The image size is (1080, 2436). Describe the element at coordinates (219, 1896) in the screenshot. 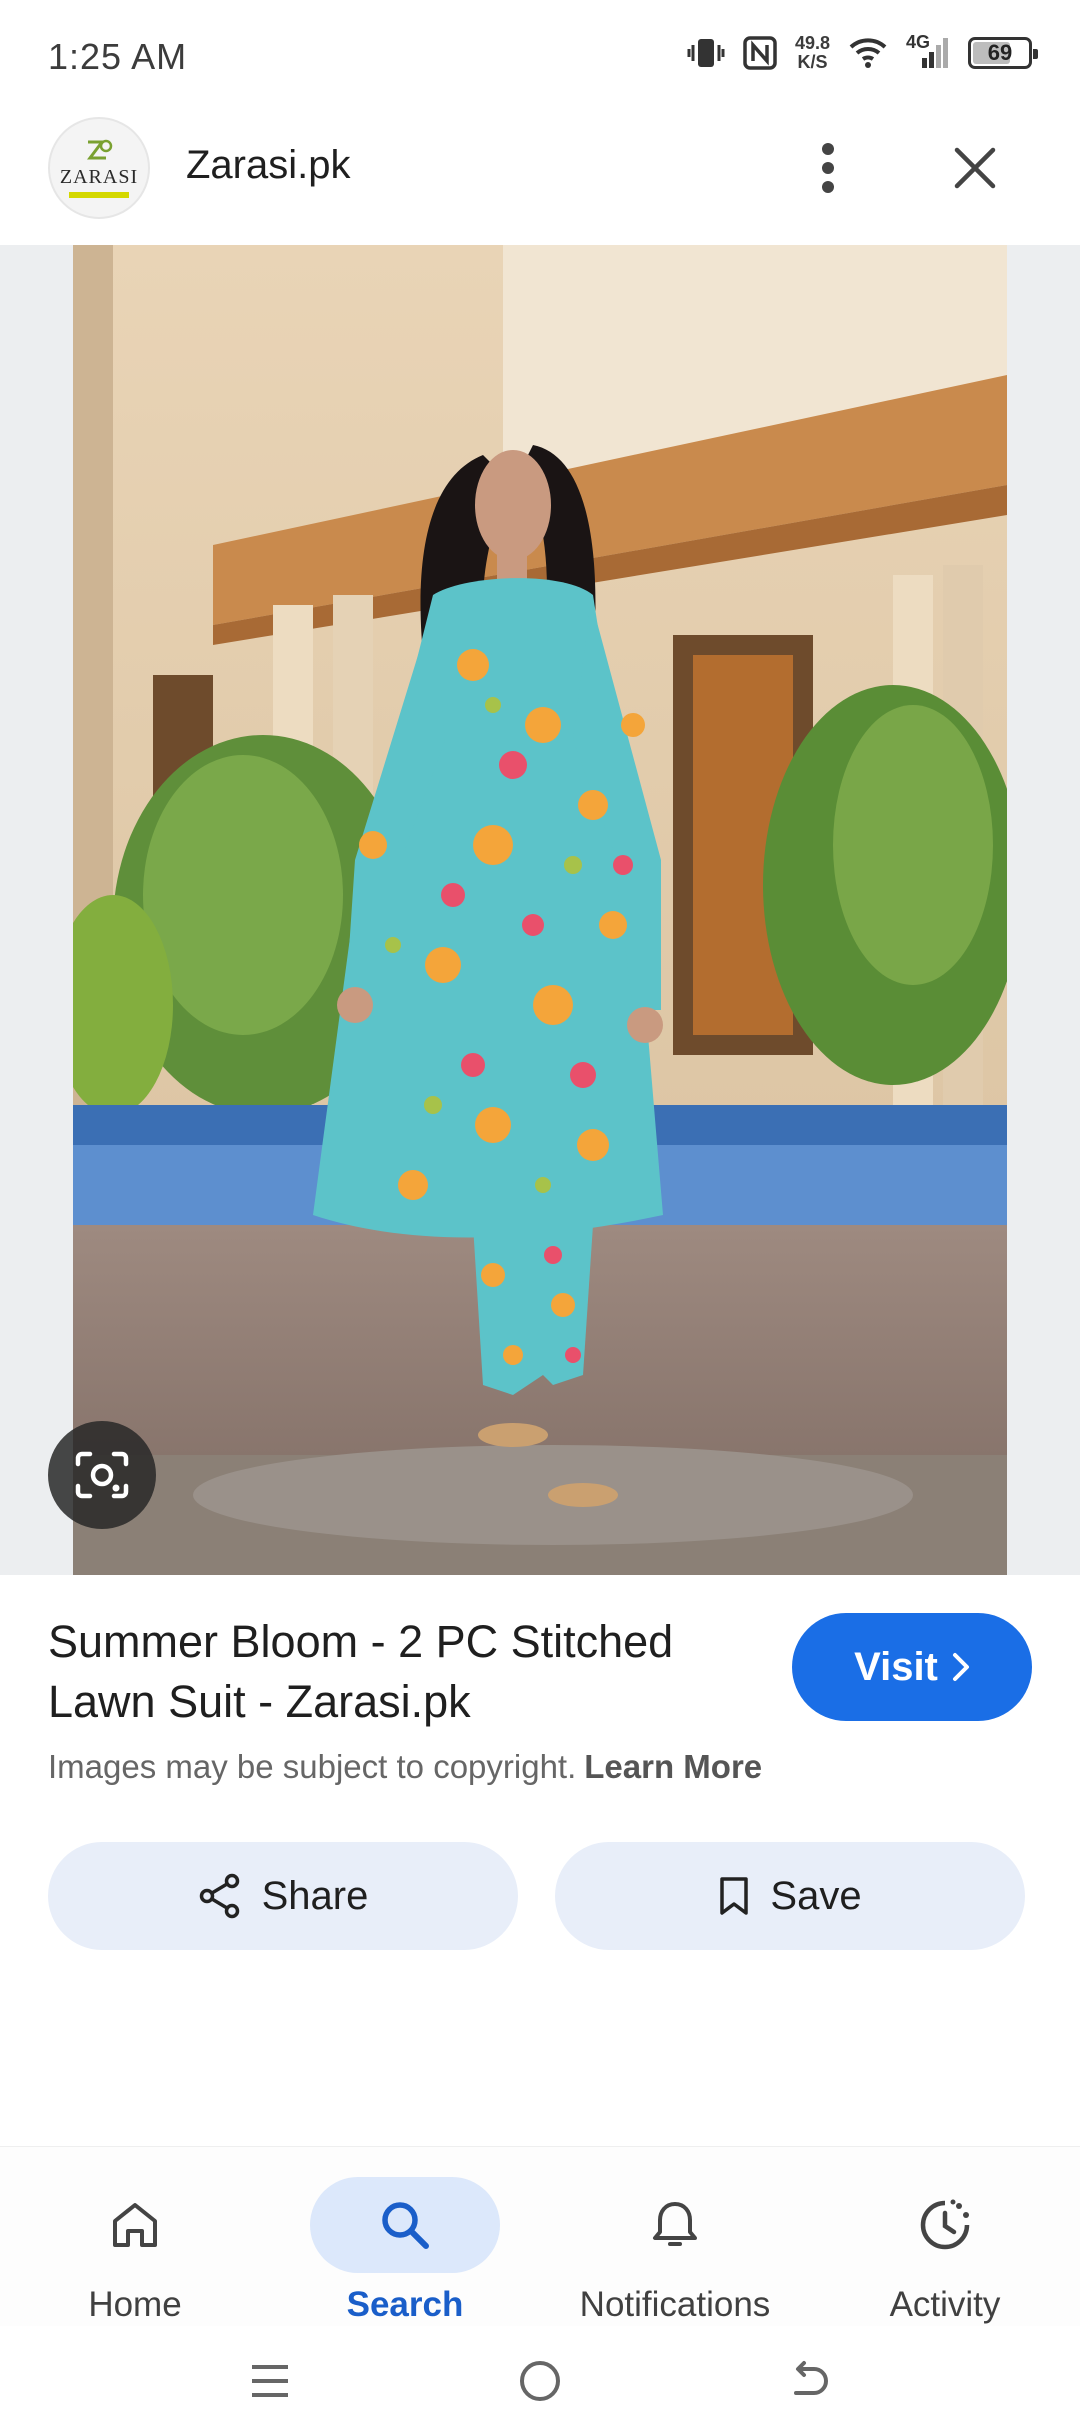

I see `share-icon` at that location.